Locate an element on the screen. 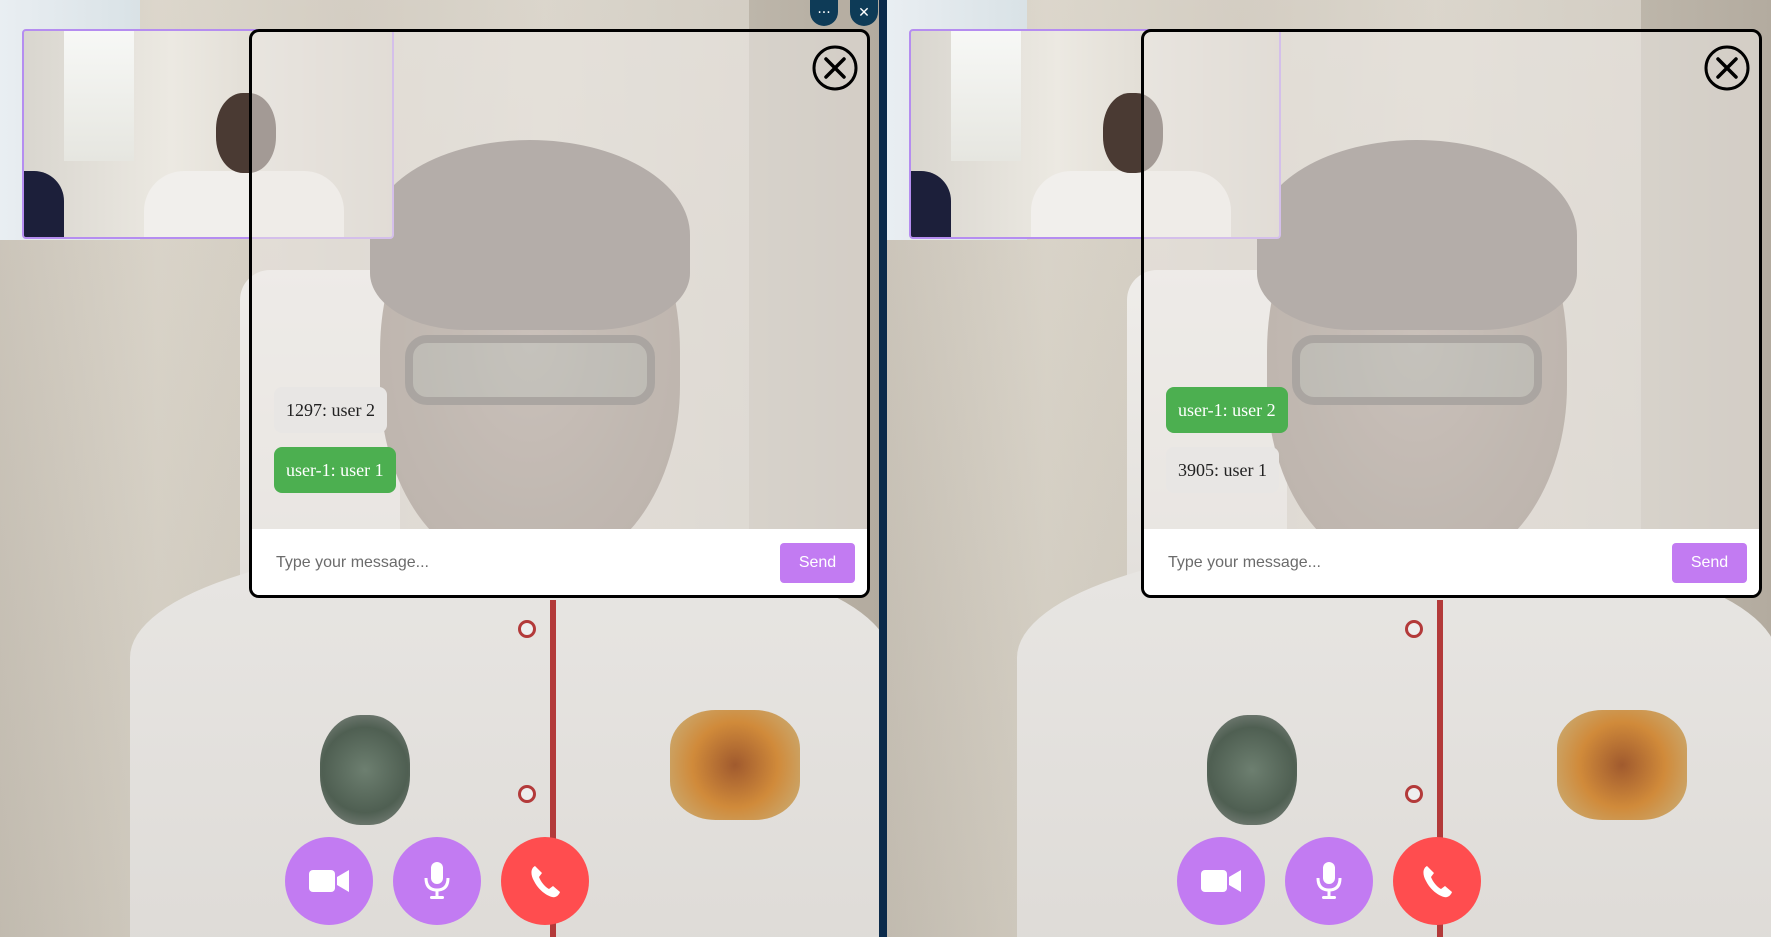 The width and height of the screenshot is (1771, 937). chat-message: 3905: user 1 is located at coordinates (1222, 470).